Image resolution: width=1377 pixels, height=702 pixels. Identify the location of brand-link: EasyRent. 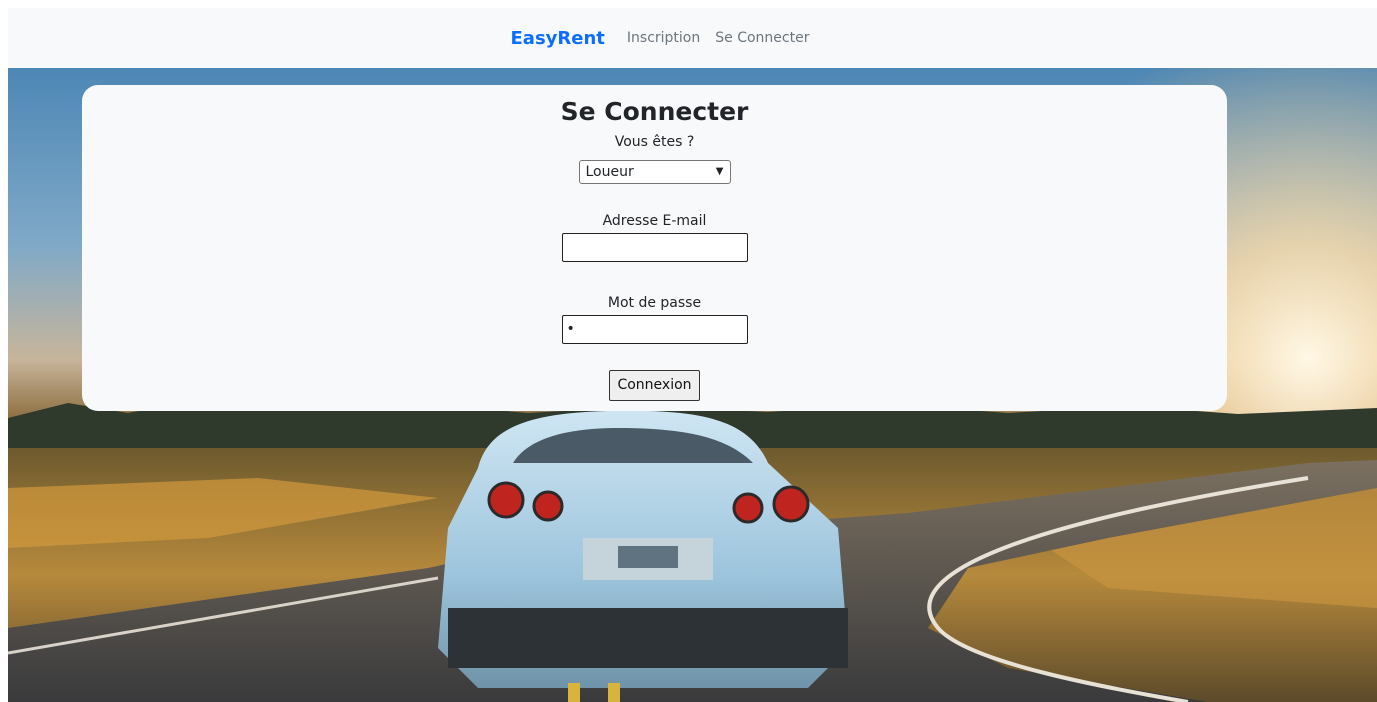
(558, 38).